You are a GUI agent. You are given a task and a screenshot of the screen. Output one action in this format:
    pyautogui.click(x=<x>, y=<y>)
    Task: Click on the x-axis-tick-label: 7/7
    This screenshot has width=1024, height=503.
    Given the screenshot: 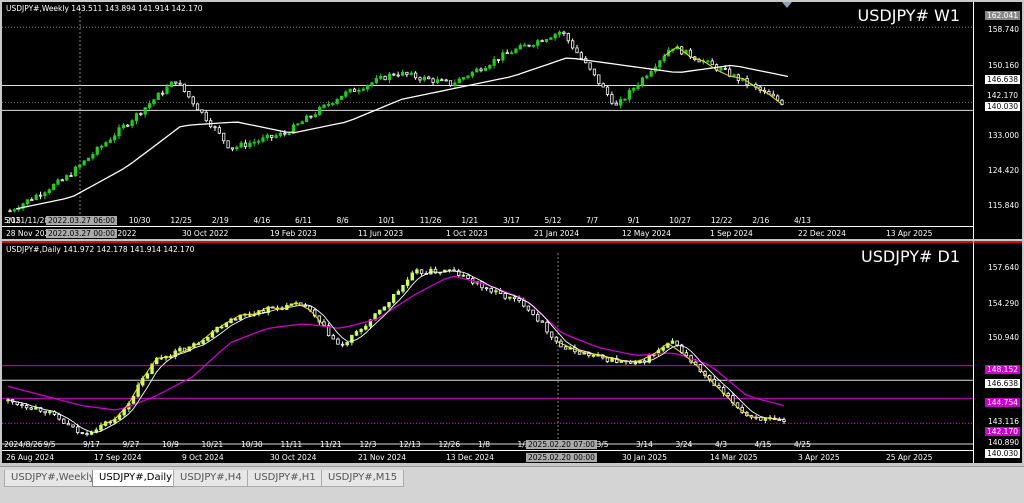 What is the action you would take?
    pyautogui.click(x=592, y=220)
    